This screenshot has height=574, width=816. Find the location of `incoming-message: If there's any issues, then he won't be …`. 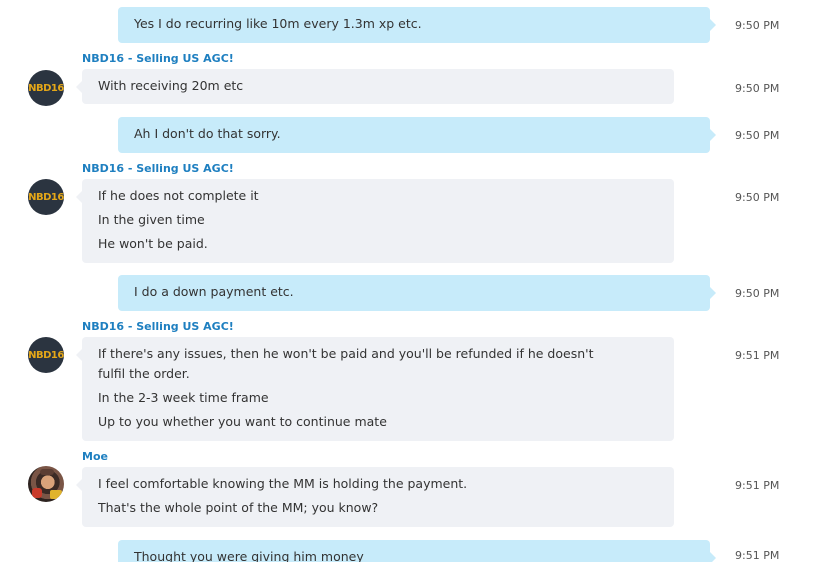

incoming-message: If there's any issues, then he won't be … is located at coordinates (375, 389).